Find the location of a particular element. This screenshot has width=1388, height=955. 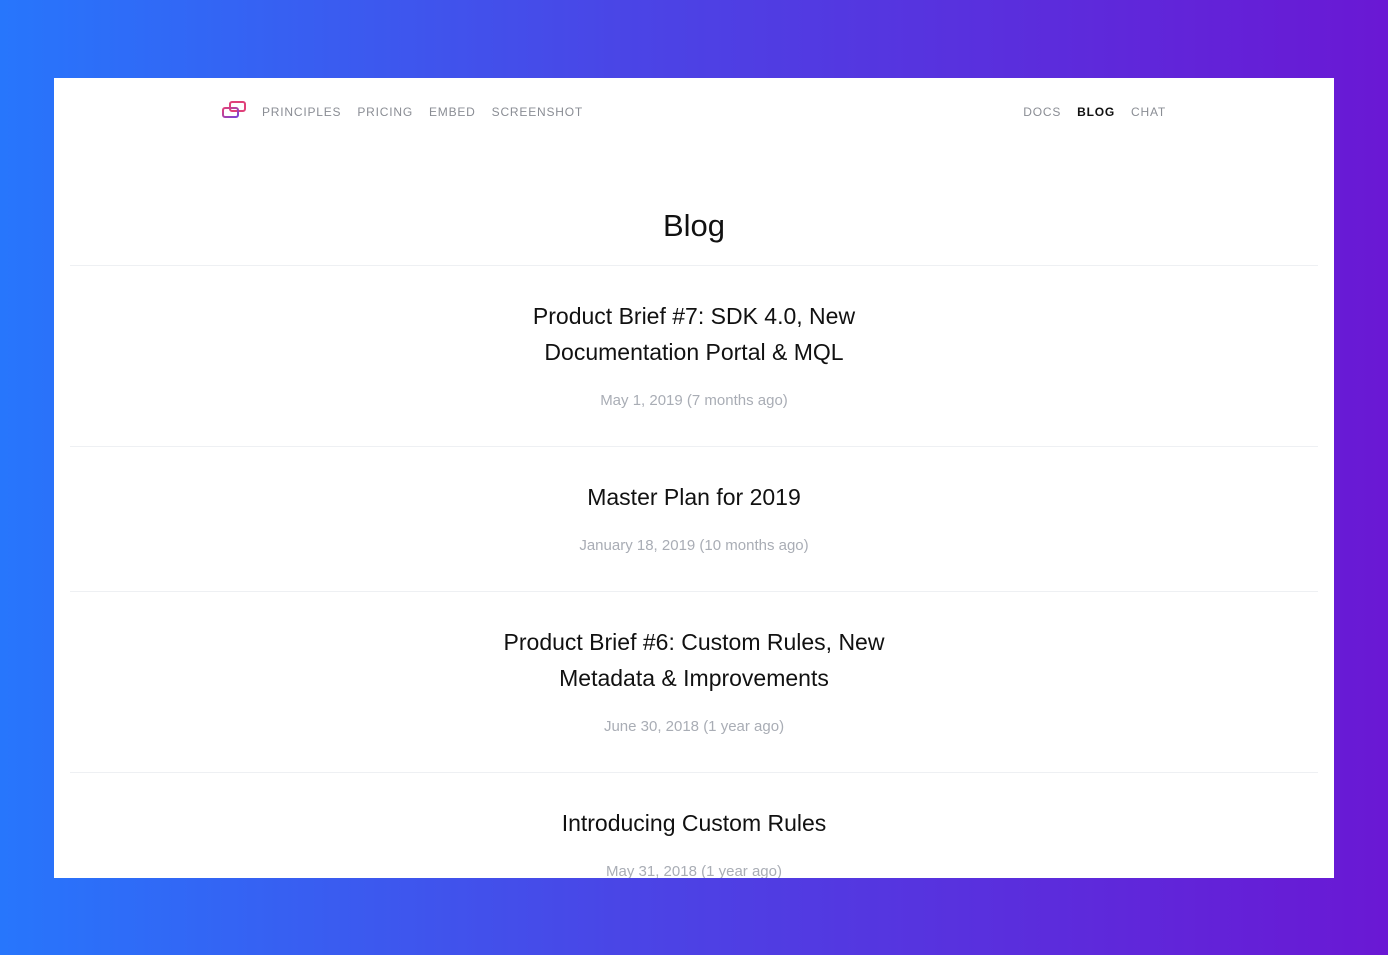

blog-post-date: May 1, 2019 (7 months ago) is located at coordinates (694, 400).